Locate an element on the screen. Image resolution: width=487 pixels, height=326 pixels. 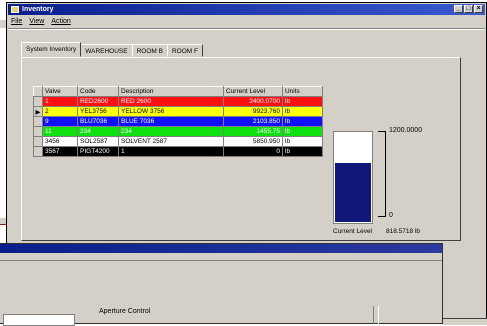
tab-system-inventory: System Inventory is located at coordinates (51, 49).